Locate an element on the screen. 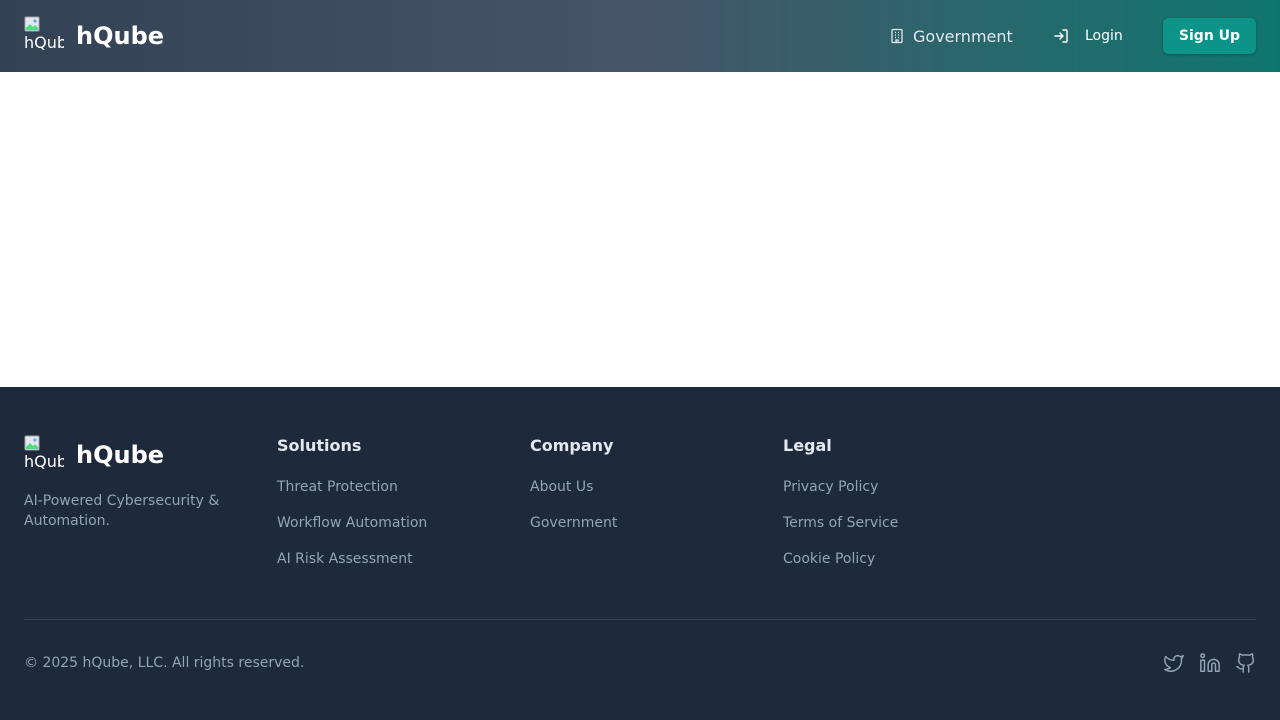 The width and height of the screenshot is (1280, 720). logo-image: hQube is located at coordinates (44, 36).